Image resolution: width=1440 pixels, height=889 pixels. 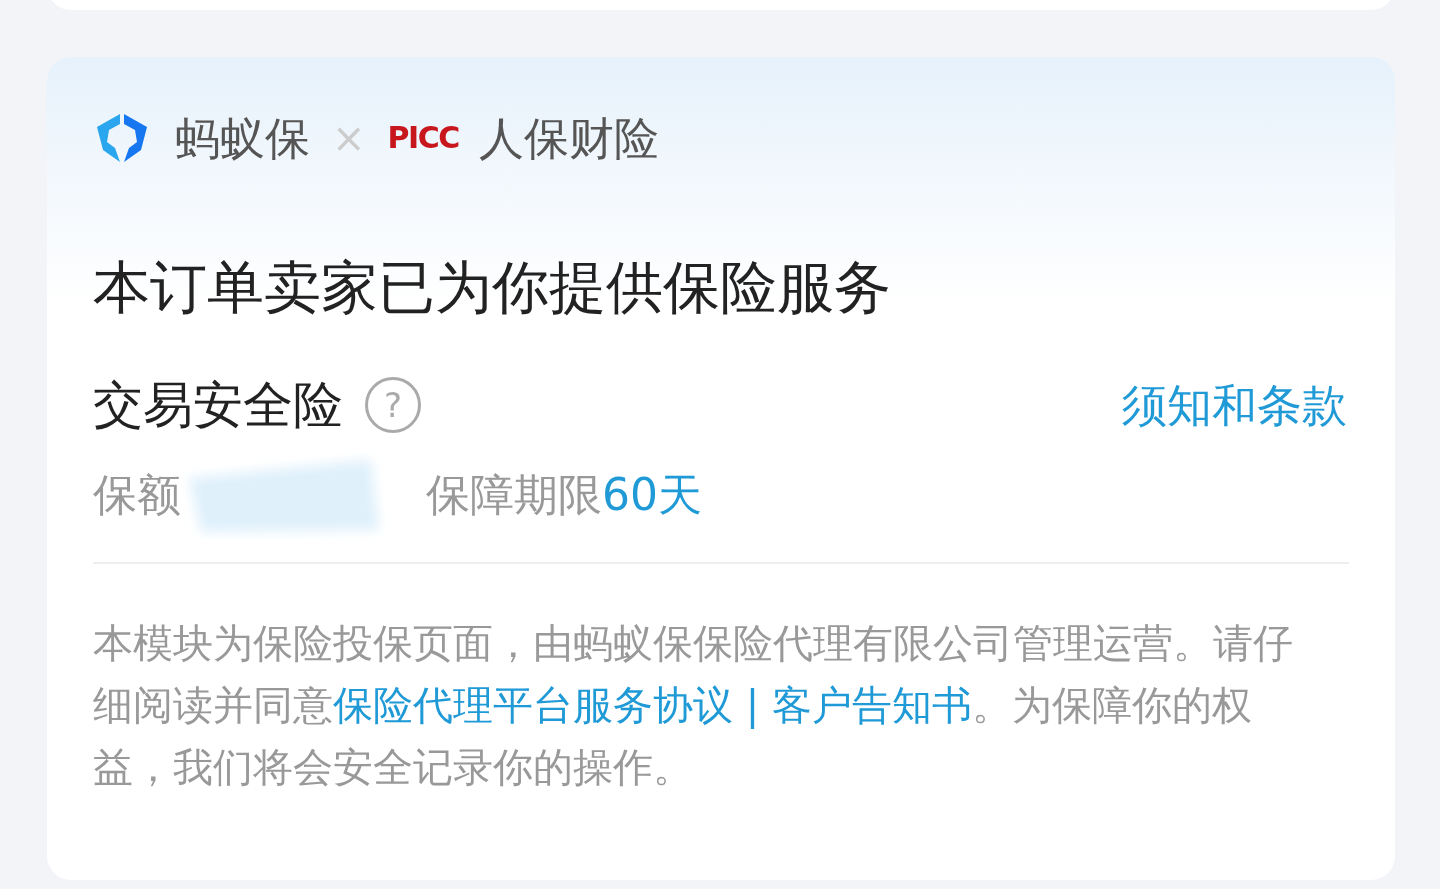 What do you see at coordinates (533, 705) in the screenshot?
I see `agreement-link: 保险代理平台服务协议` at bounding box center [533, 705].